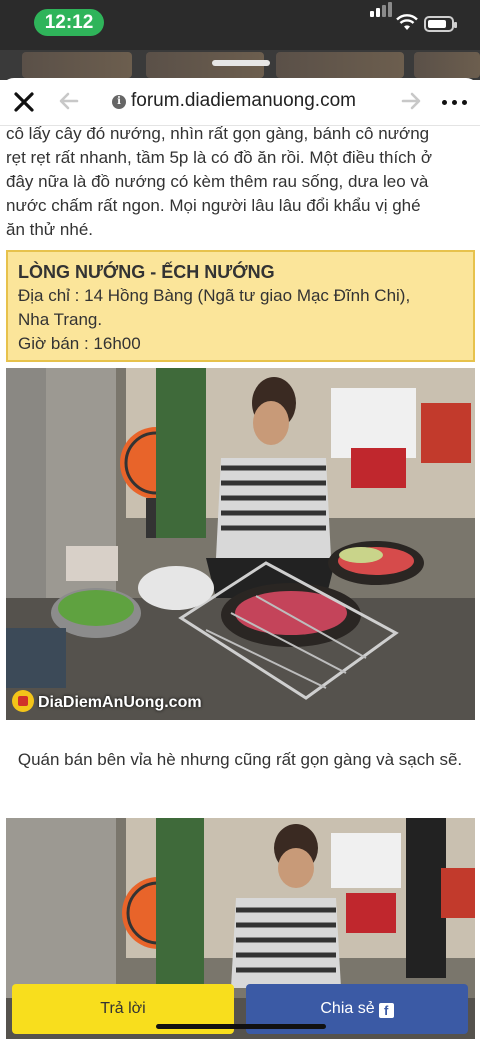 The width and height of the screenshot is (480, 1039). What do you see at coordinates (120, 702) in the screenshot?
I see `watermark-text: DiaDiemAnUong.com` at bounding box center [120, 702].